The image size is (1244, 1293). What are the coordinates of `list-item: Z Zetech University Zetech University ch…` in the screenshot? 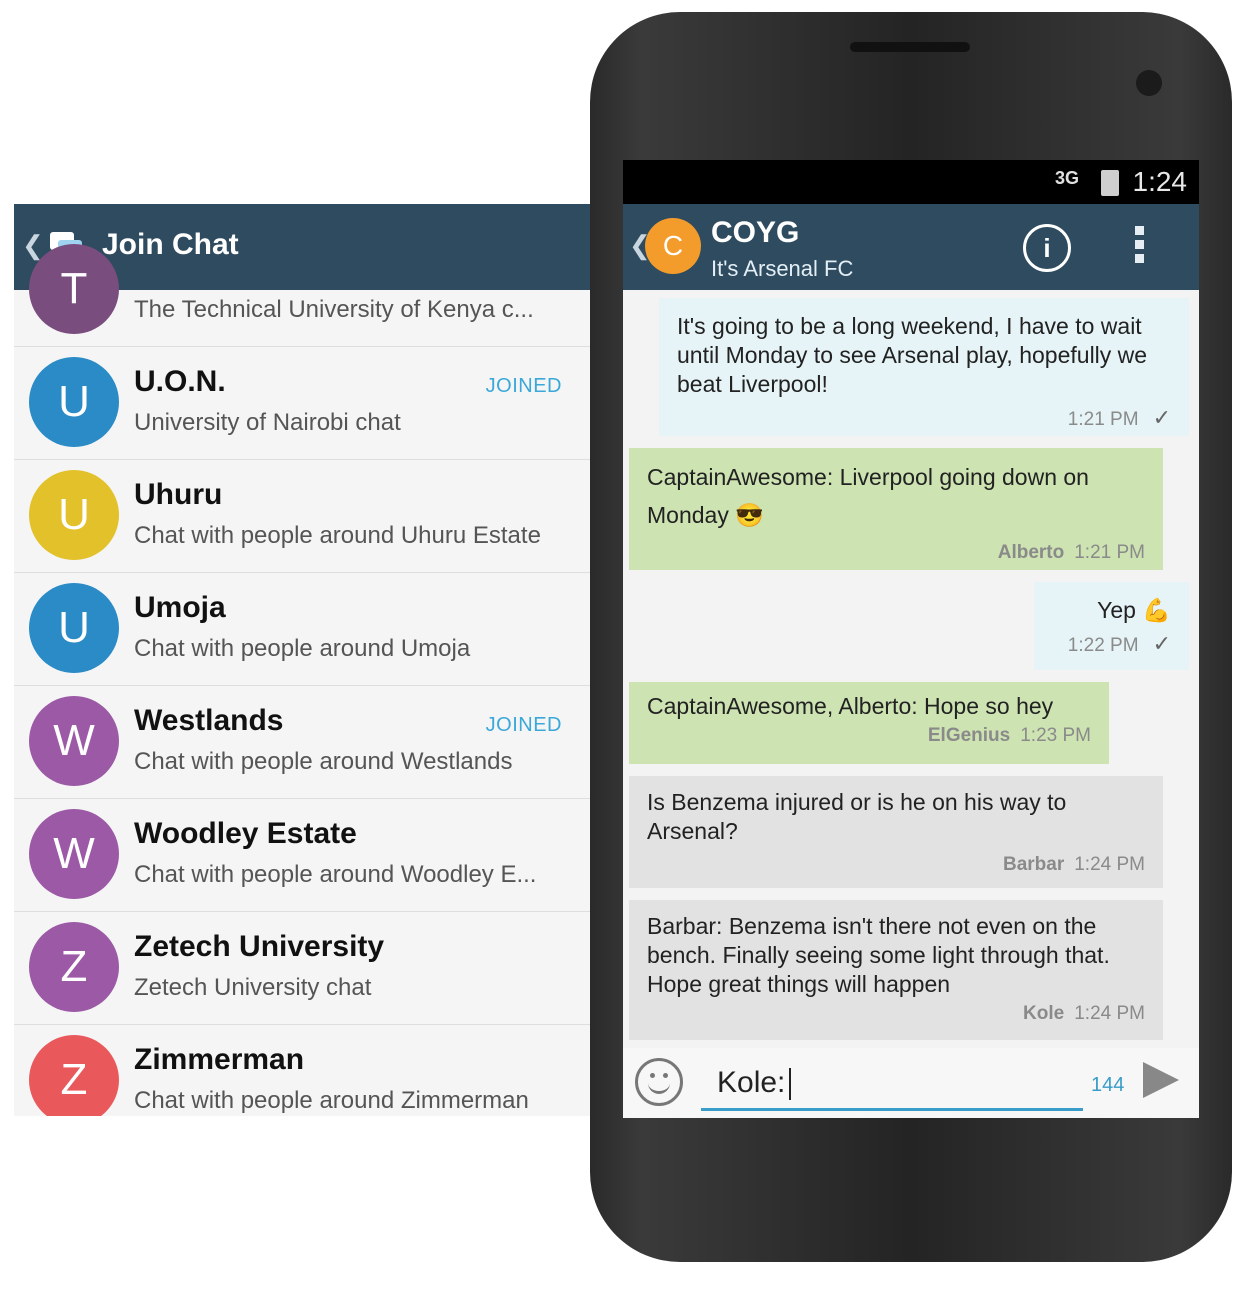 It's located at (302, 968).